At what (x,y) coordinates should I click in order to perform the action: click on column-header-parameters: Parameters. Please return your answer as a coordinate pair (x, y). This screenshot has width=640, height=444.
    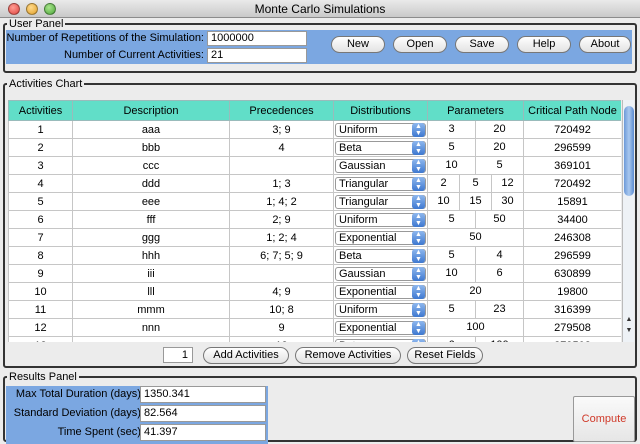
    Looking at the image, I should click on (475, 110).